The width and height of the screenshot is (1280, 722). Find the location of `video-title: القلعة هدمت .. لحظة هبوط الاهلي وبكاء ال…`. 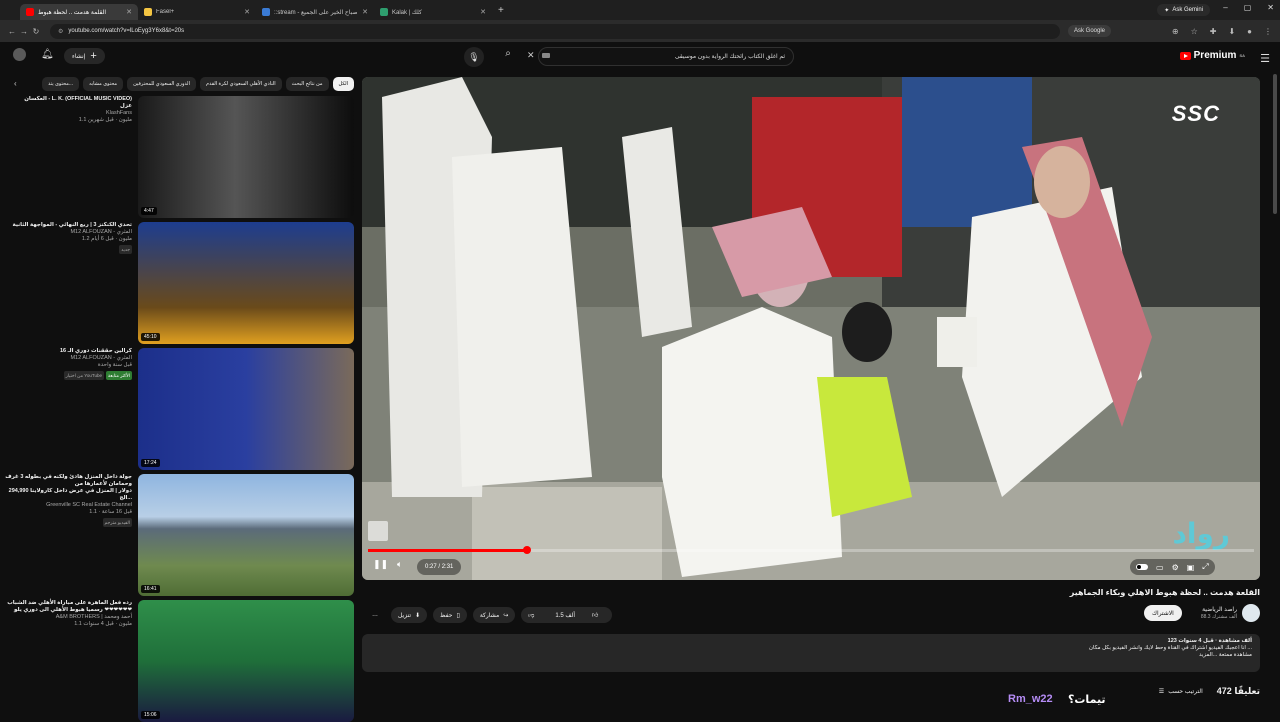

video-title: القلعة هدمت .. لحظة هبوط الاهلي وبكاء ال… is located at coordinates (1164, 592).